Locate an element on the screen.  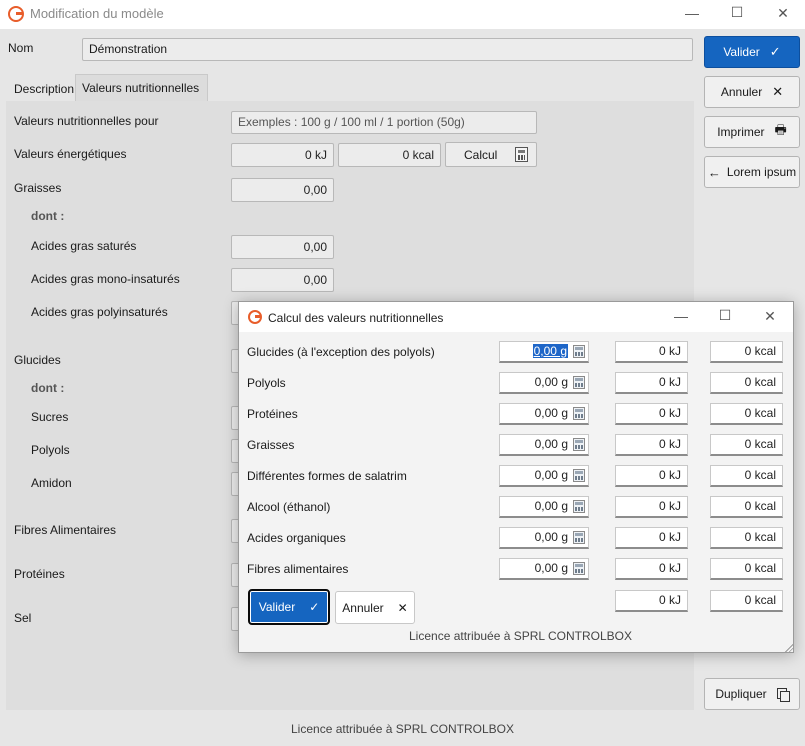
print-button-label: Imprimer is located at coordinates (741, 132).